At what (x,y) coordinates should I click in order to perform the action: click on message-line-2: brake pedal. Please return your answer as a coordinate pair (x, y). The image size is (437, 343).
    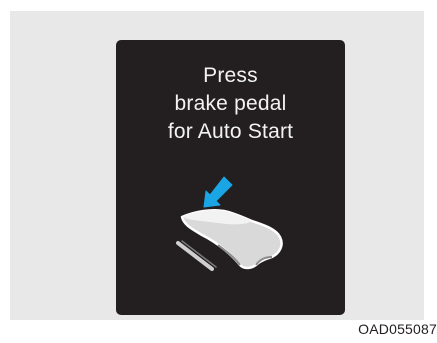
    Looking at the image, I should click on (230, 103).